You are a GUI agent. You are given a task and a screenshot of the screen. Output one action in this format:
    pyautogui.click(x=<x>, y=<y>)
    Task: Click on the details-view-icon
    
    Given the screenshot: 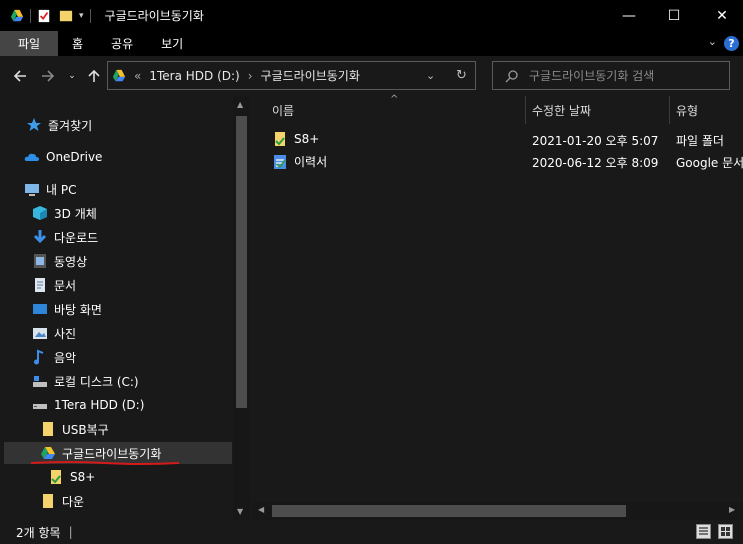 What is the action you would take?
    pyautogui.click(x=703, y=531)
    